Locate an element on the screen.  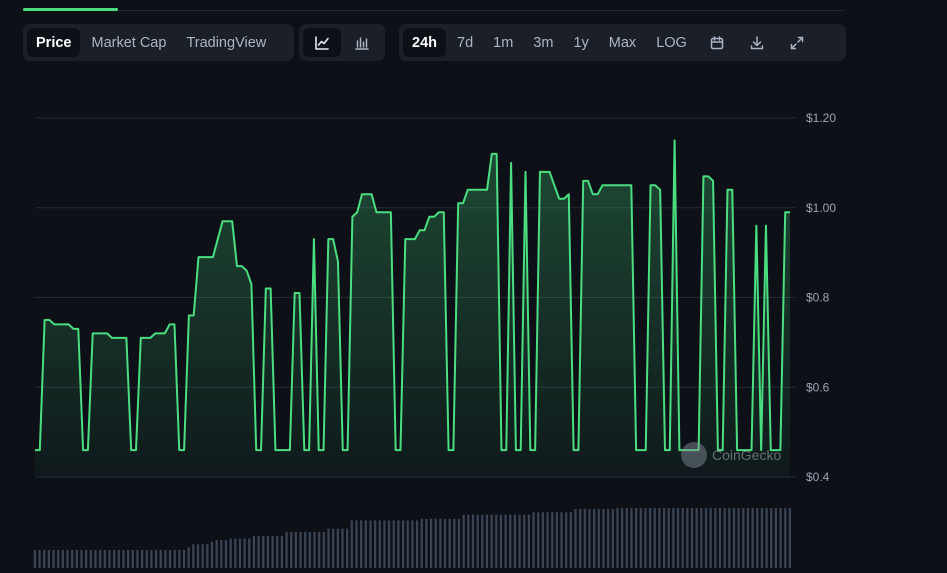
watermark-text: CoinGecko is located at coordinates (747, 455).